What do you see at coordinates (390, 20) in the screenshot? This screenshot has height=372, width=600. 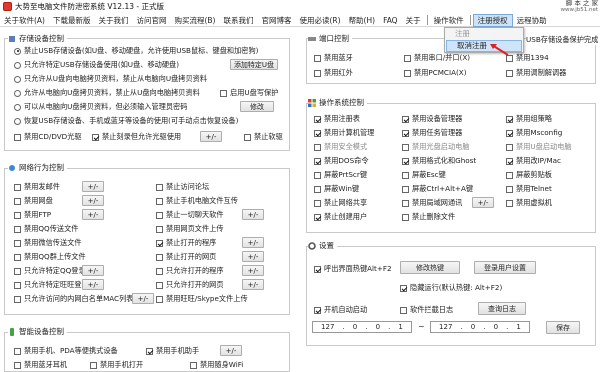 I see `menu-faq: FAQ` at bounding box center [390, 20].